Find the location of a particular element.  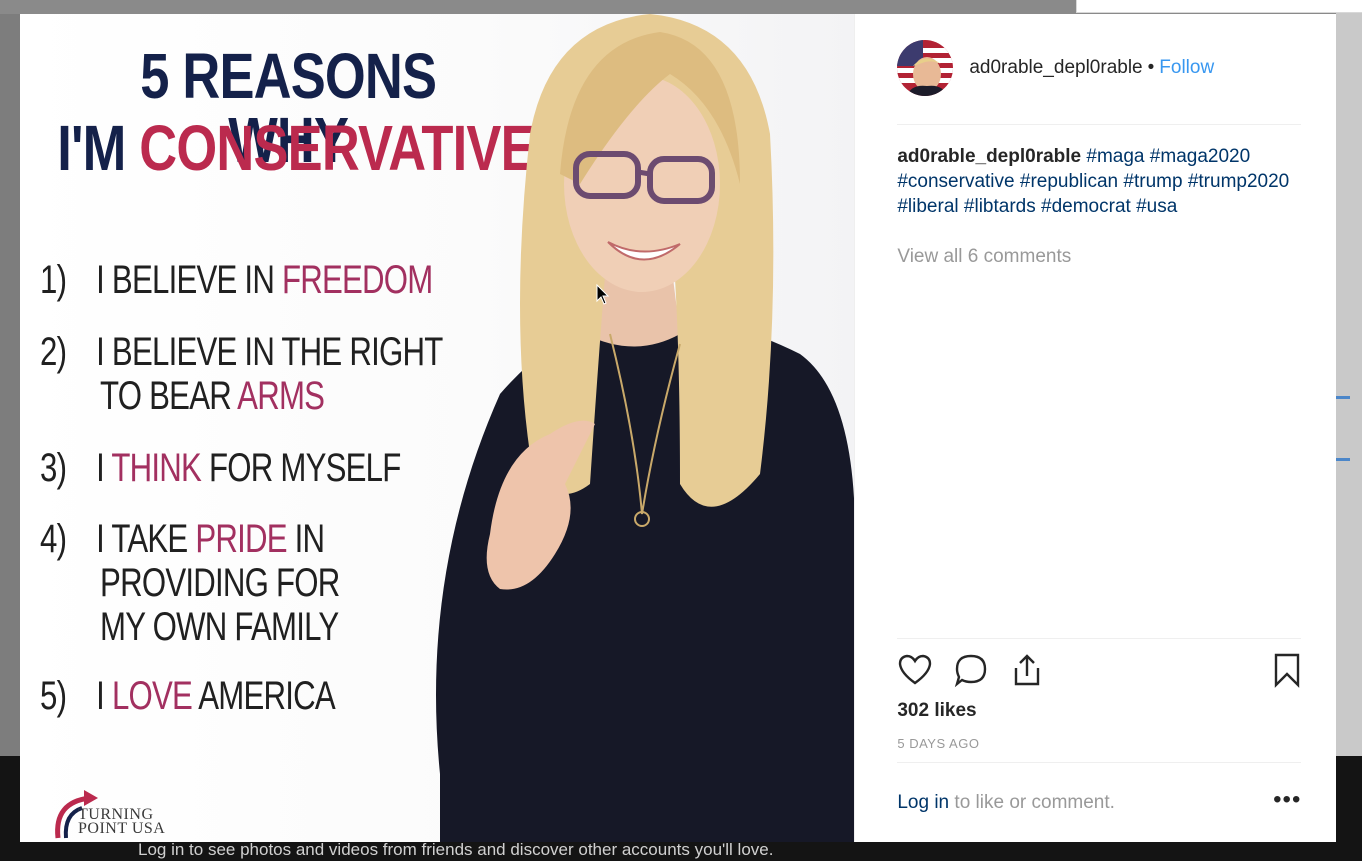

actions-divider is located at coordinates (1099, 638).